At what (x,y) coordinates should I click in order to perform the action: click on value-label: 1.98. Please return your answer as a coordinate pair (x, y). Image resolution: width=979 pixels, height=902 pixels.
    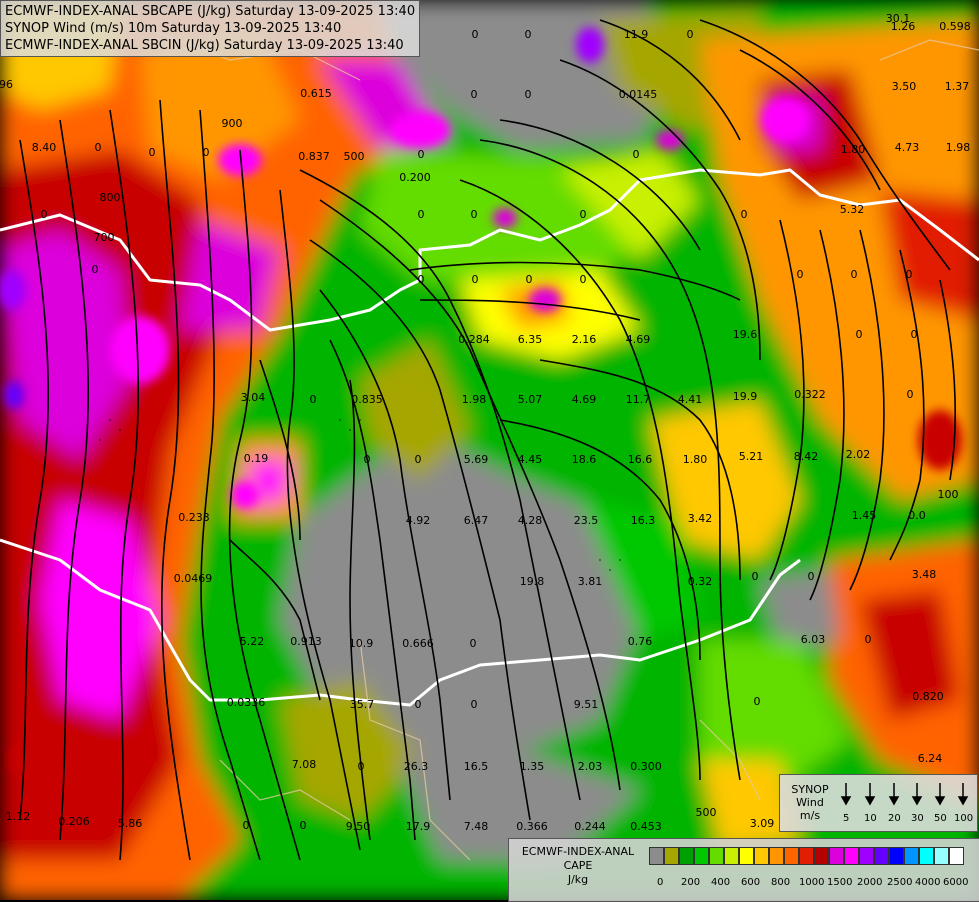
    Looking at the image, I should click on (958, 147).